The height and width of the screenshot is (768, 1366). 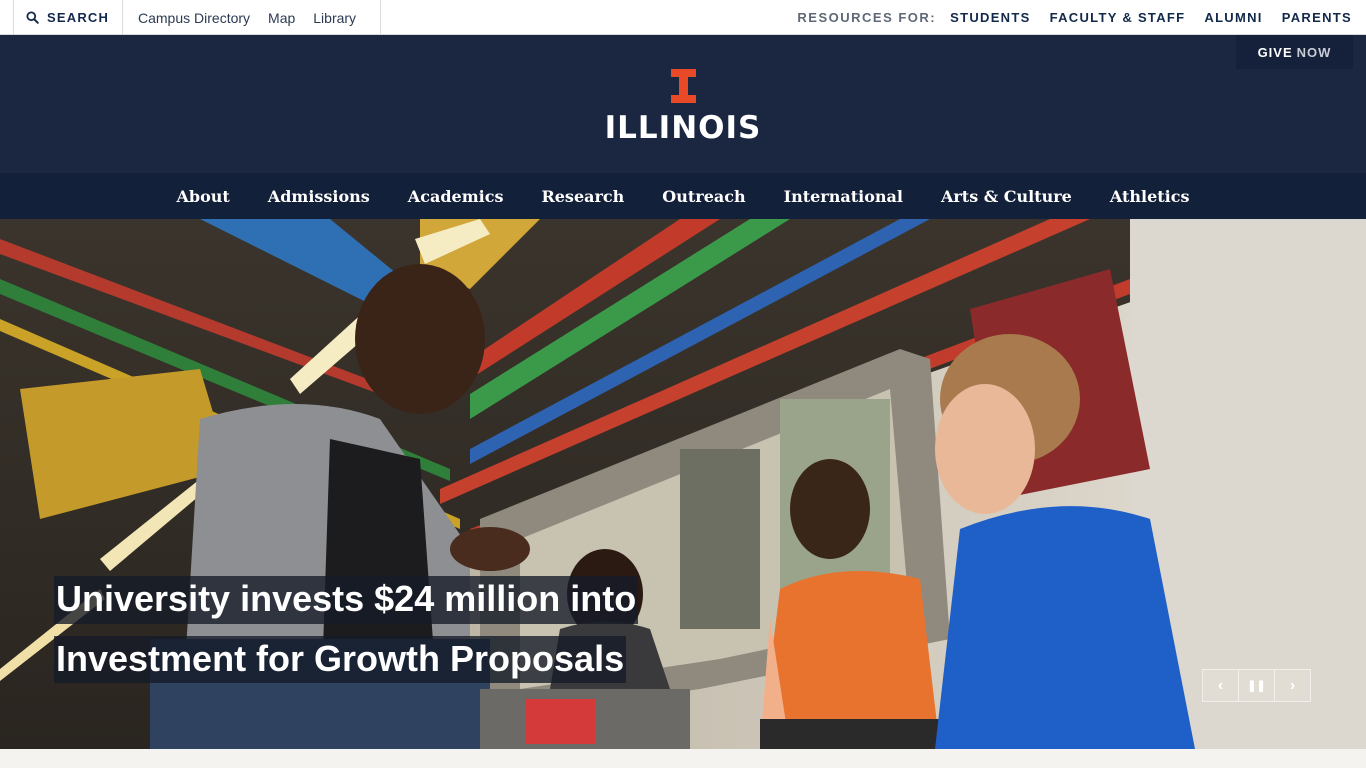 I want to click on illinois-logo: ILLINOIS, so click(x=683, y=109).